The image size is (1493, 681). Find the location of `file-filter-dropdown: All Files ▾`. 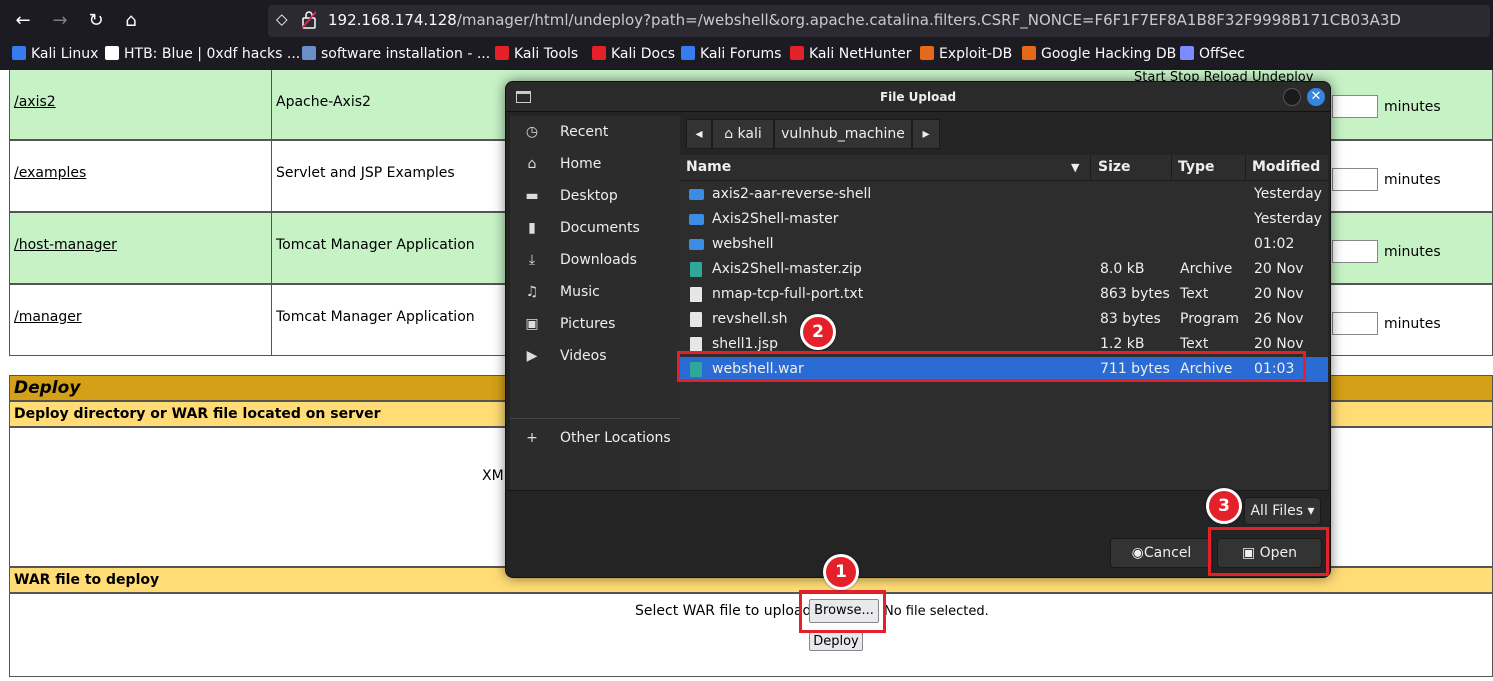

file-filter-dropdown: All Files ▾ is located at coordinates (1282, 511).